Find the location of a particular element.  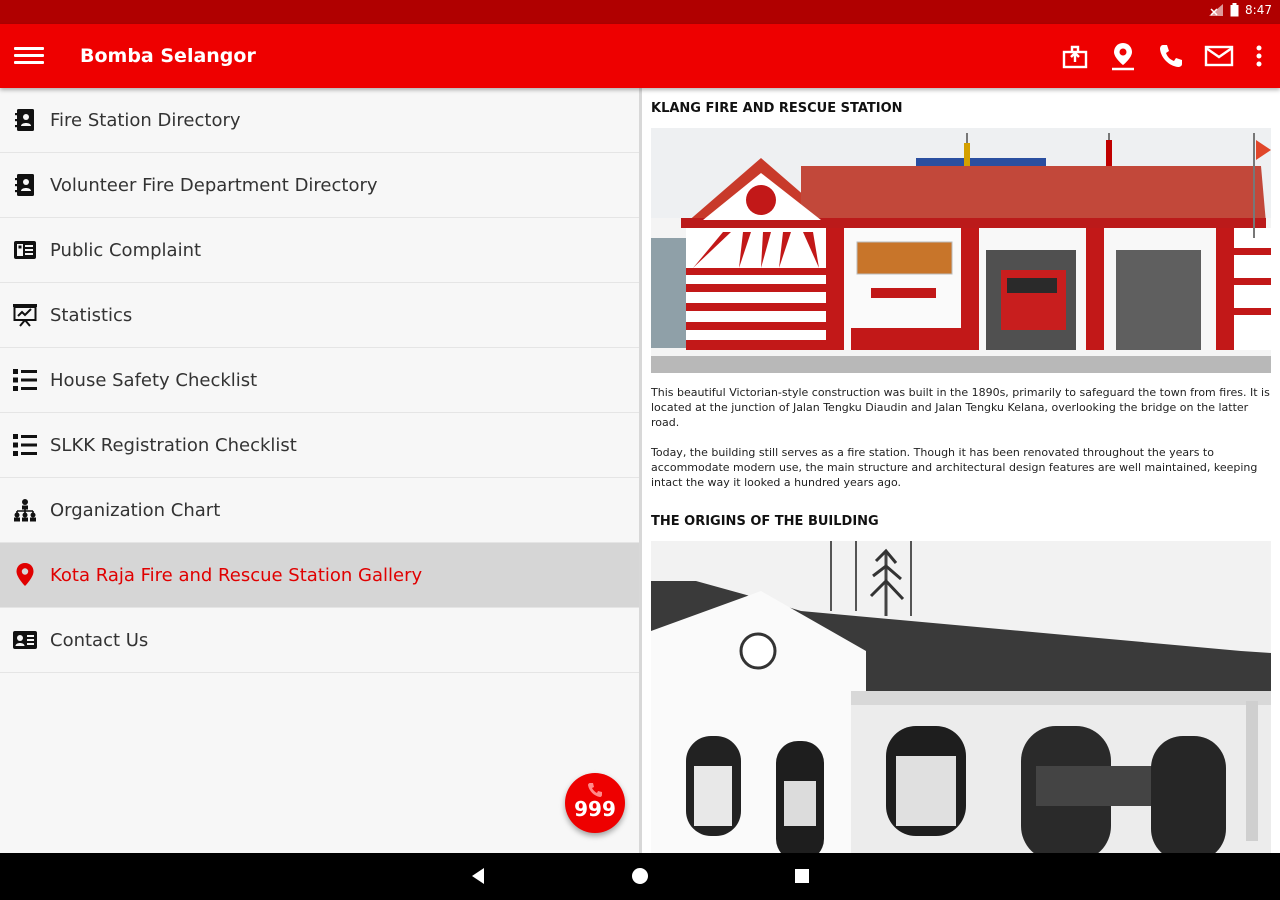

home-icon is located at coordinates (640, 876).